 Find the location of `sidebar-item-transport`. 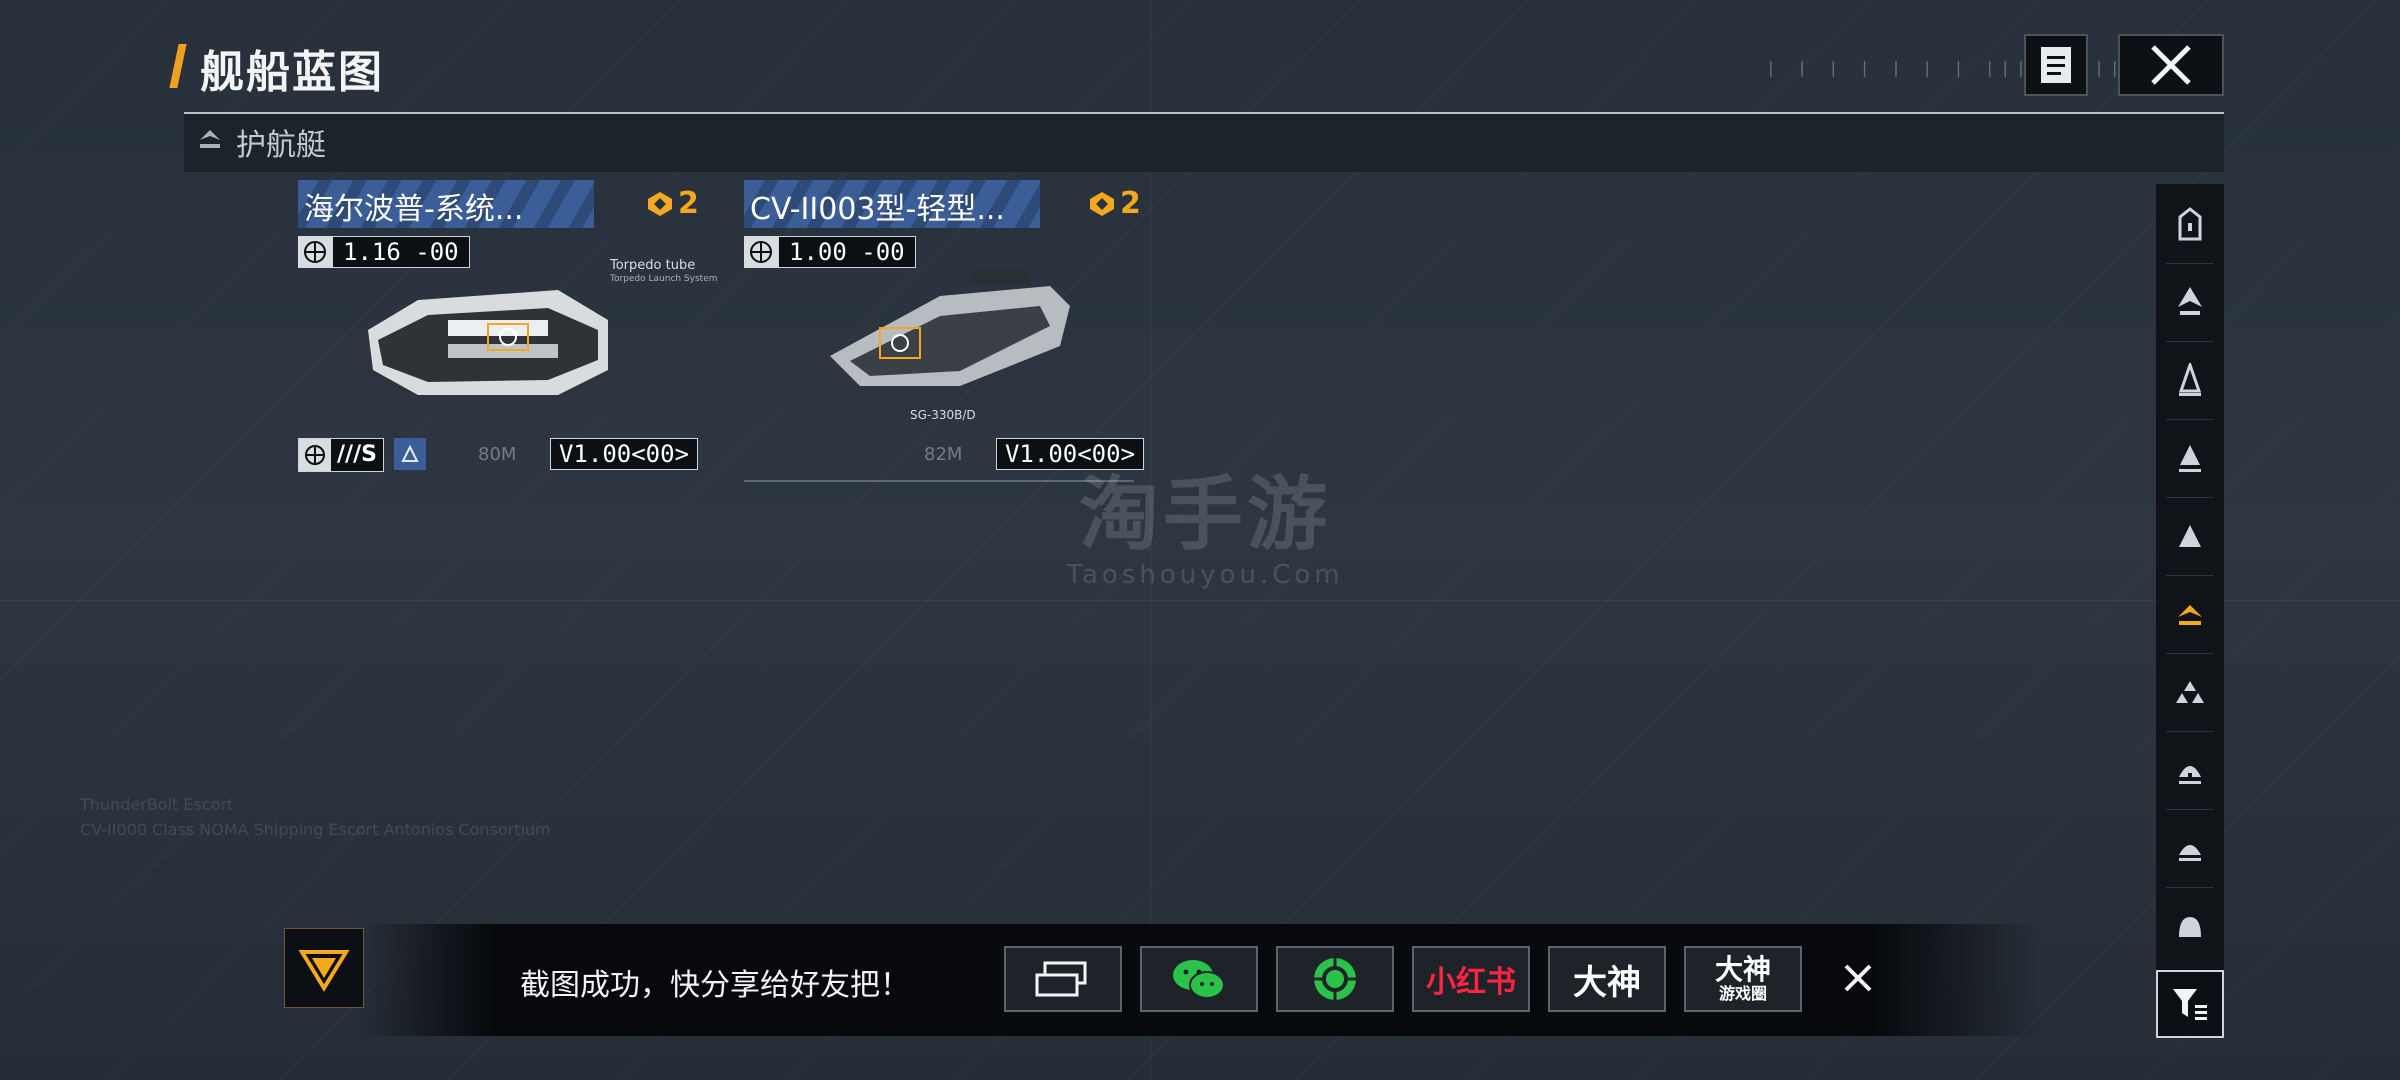

sidebar-item-transport is located at coordinates (2190, 926).